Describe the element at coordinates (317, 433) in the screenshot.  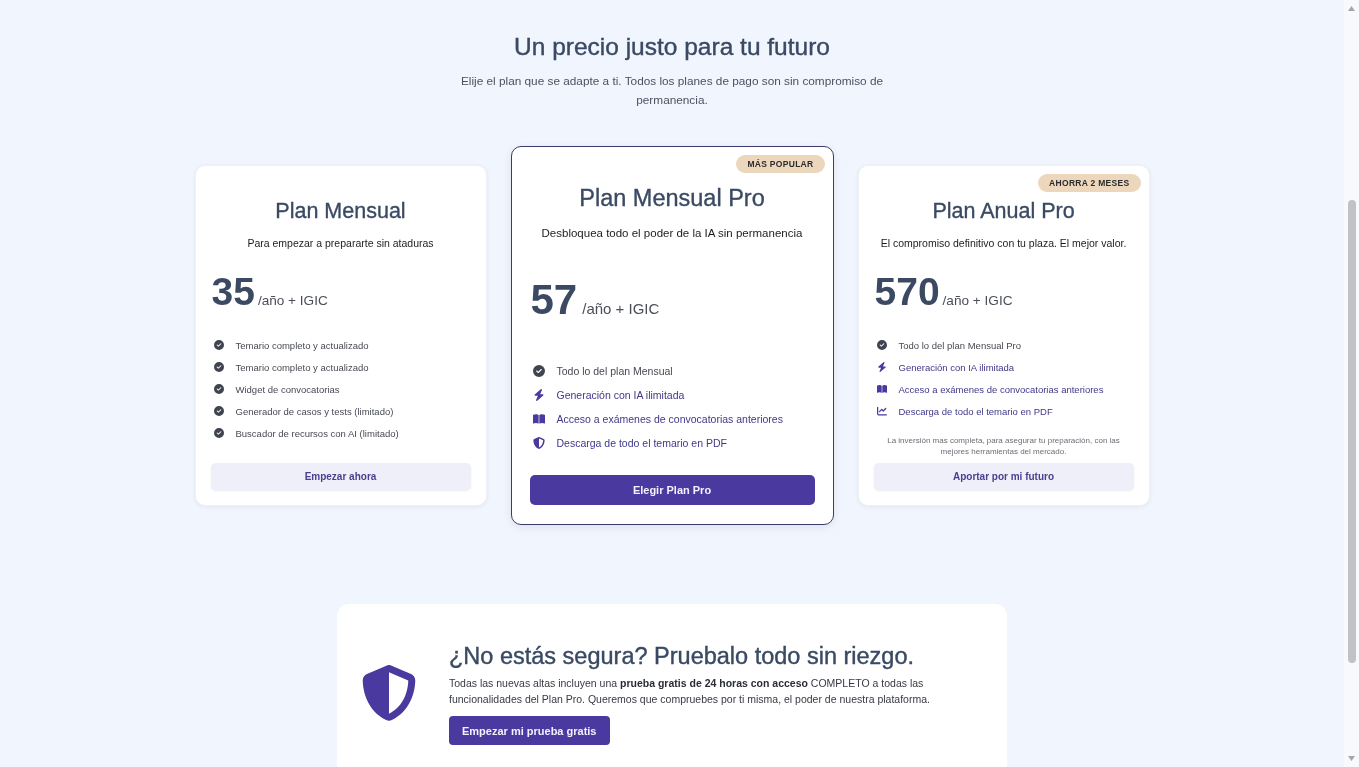
I see `feature-text: Buscador de recursos con AI (limitado)` at that location.